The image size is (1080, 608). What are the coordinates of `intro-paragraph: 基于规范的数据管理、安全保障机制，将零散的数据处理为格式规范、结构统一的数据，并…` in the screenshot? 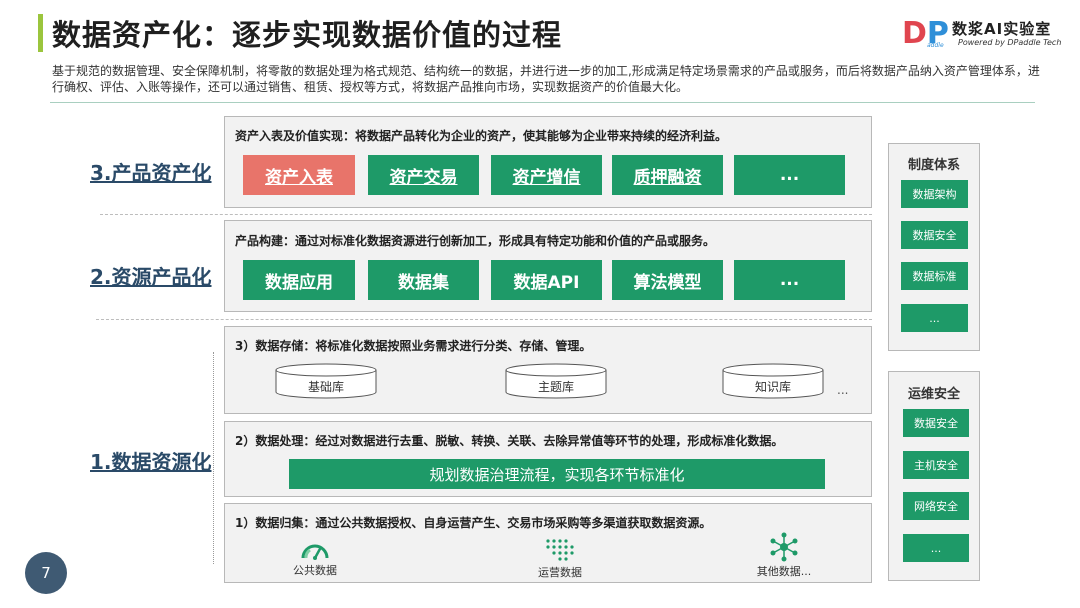 It's located at (546, 79).